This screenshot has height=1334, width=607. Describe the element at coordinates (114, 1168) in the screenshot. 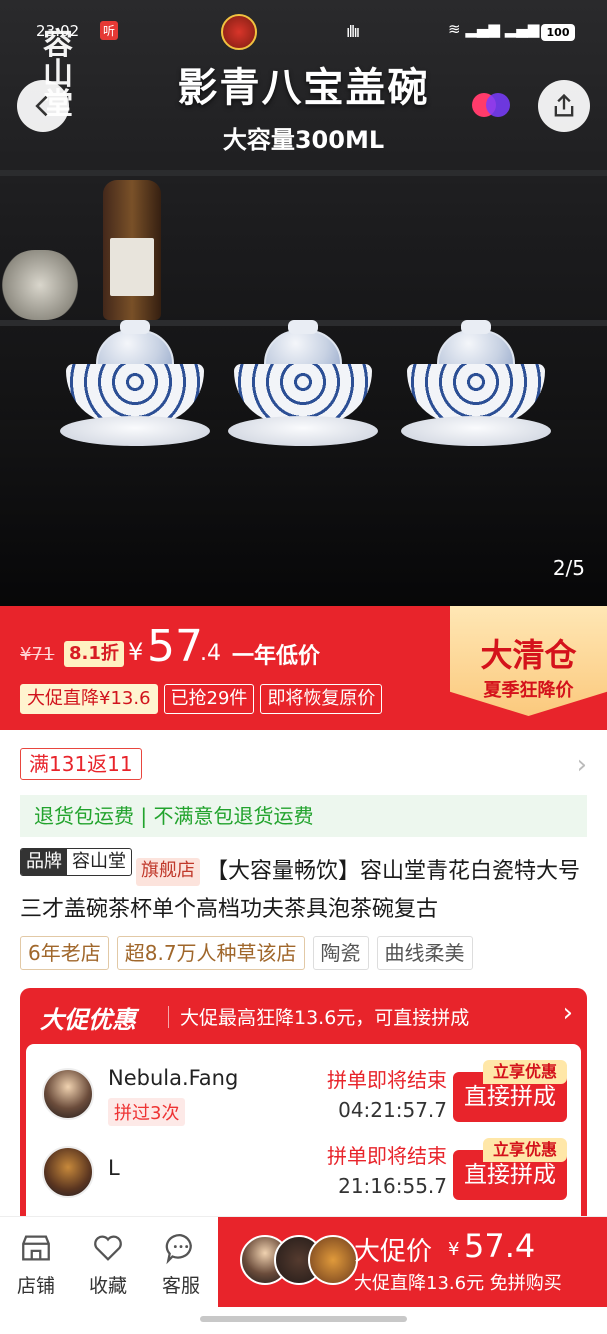

I see `group-user-name: L` at that location.